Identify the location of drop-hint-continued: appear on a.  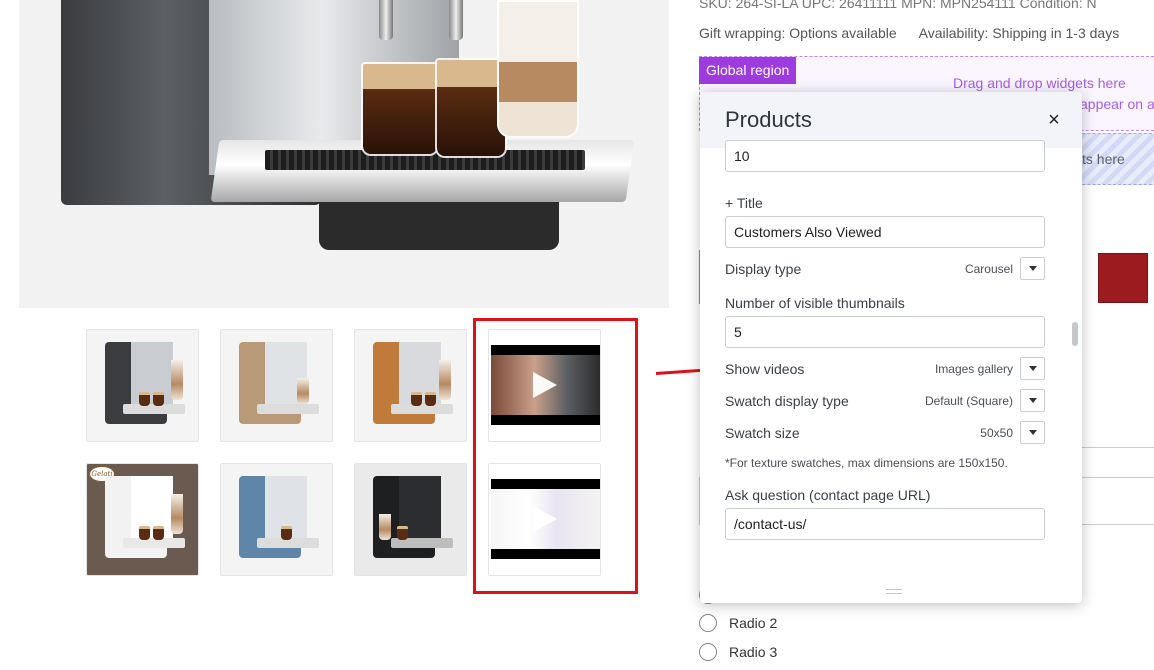
(1117, 104).